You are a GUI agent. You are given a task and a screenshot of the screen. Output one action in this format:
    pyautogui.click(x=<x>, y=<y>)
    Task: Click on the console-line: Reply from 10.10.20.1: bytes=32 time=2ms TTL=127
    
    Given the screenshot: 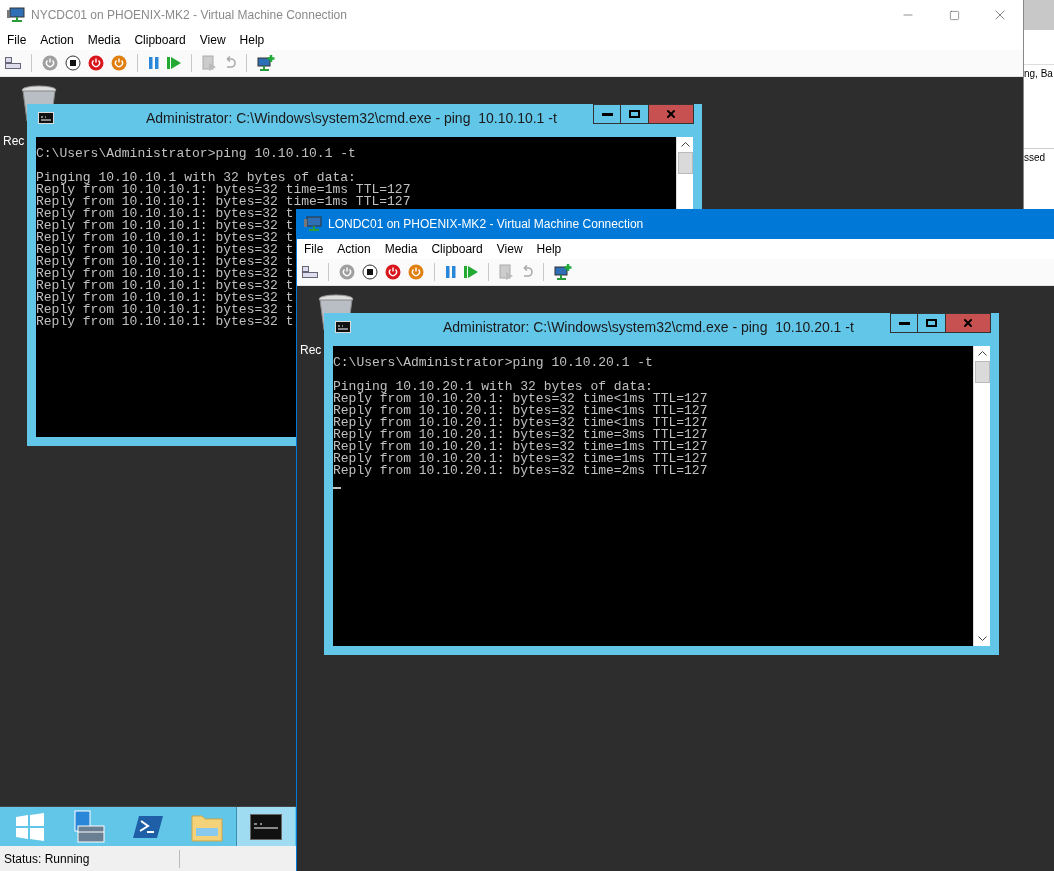 What is the action you would take?
    pyautogui.click(x=520, y=471)
    